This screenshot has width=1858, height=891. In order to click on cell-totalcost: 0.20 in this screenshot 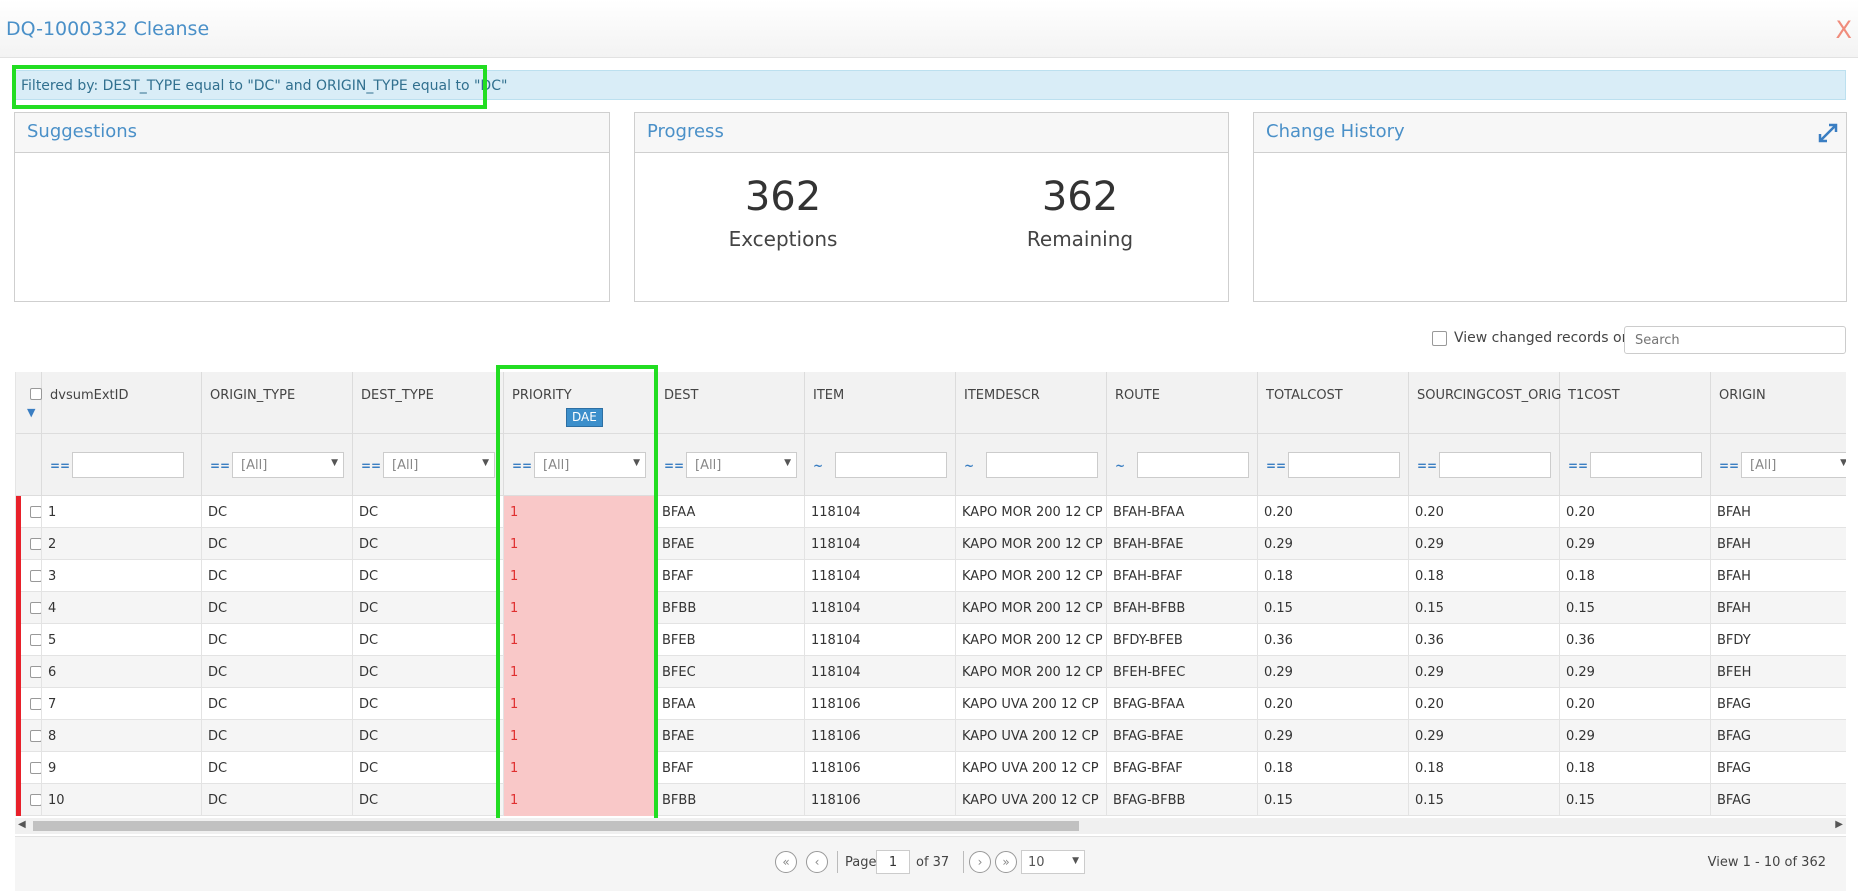, I will do `click(1333, 704)`.